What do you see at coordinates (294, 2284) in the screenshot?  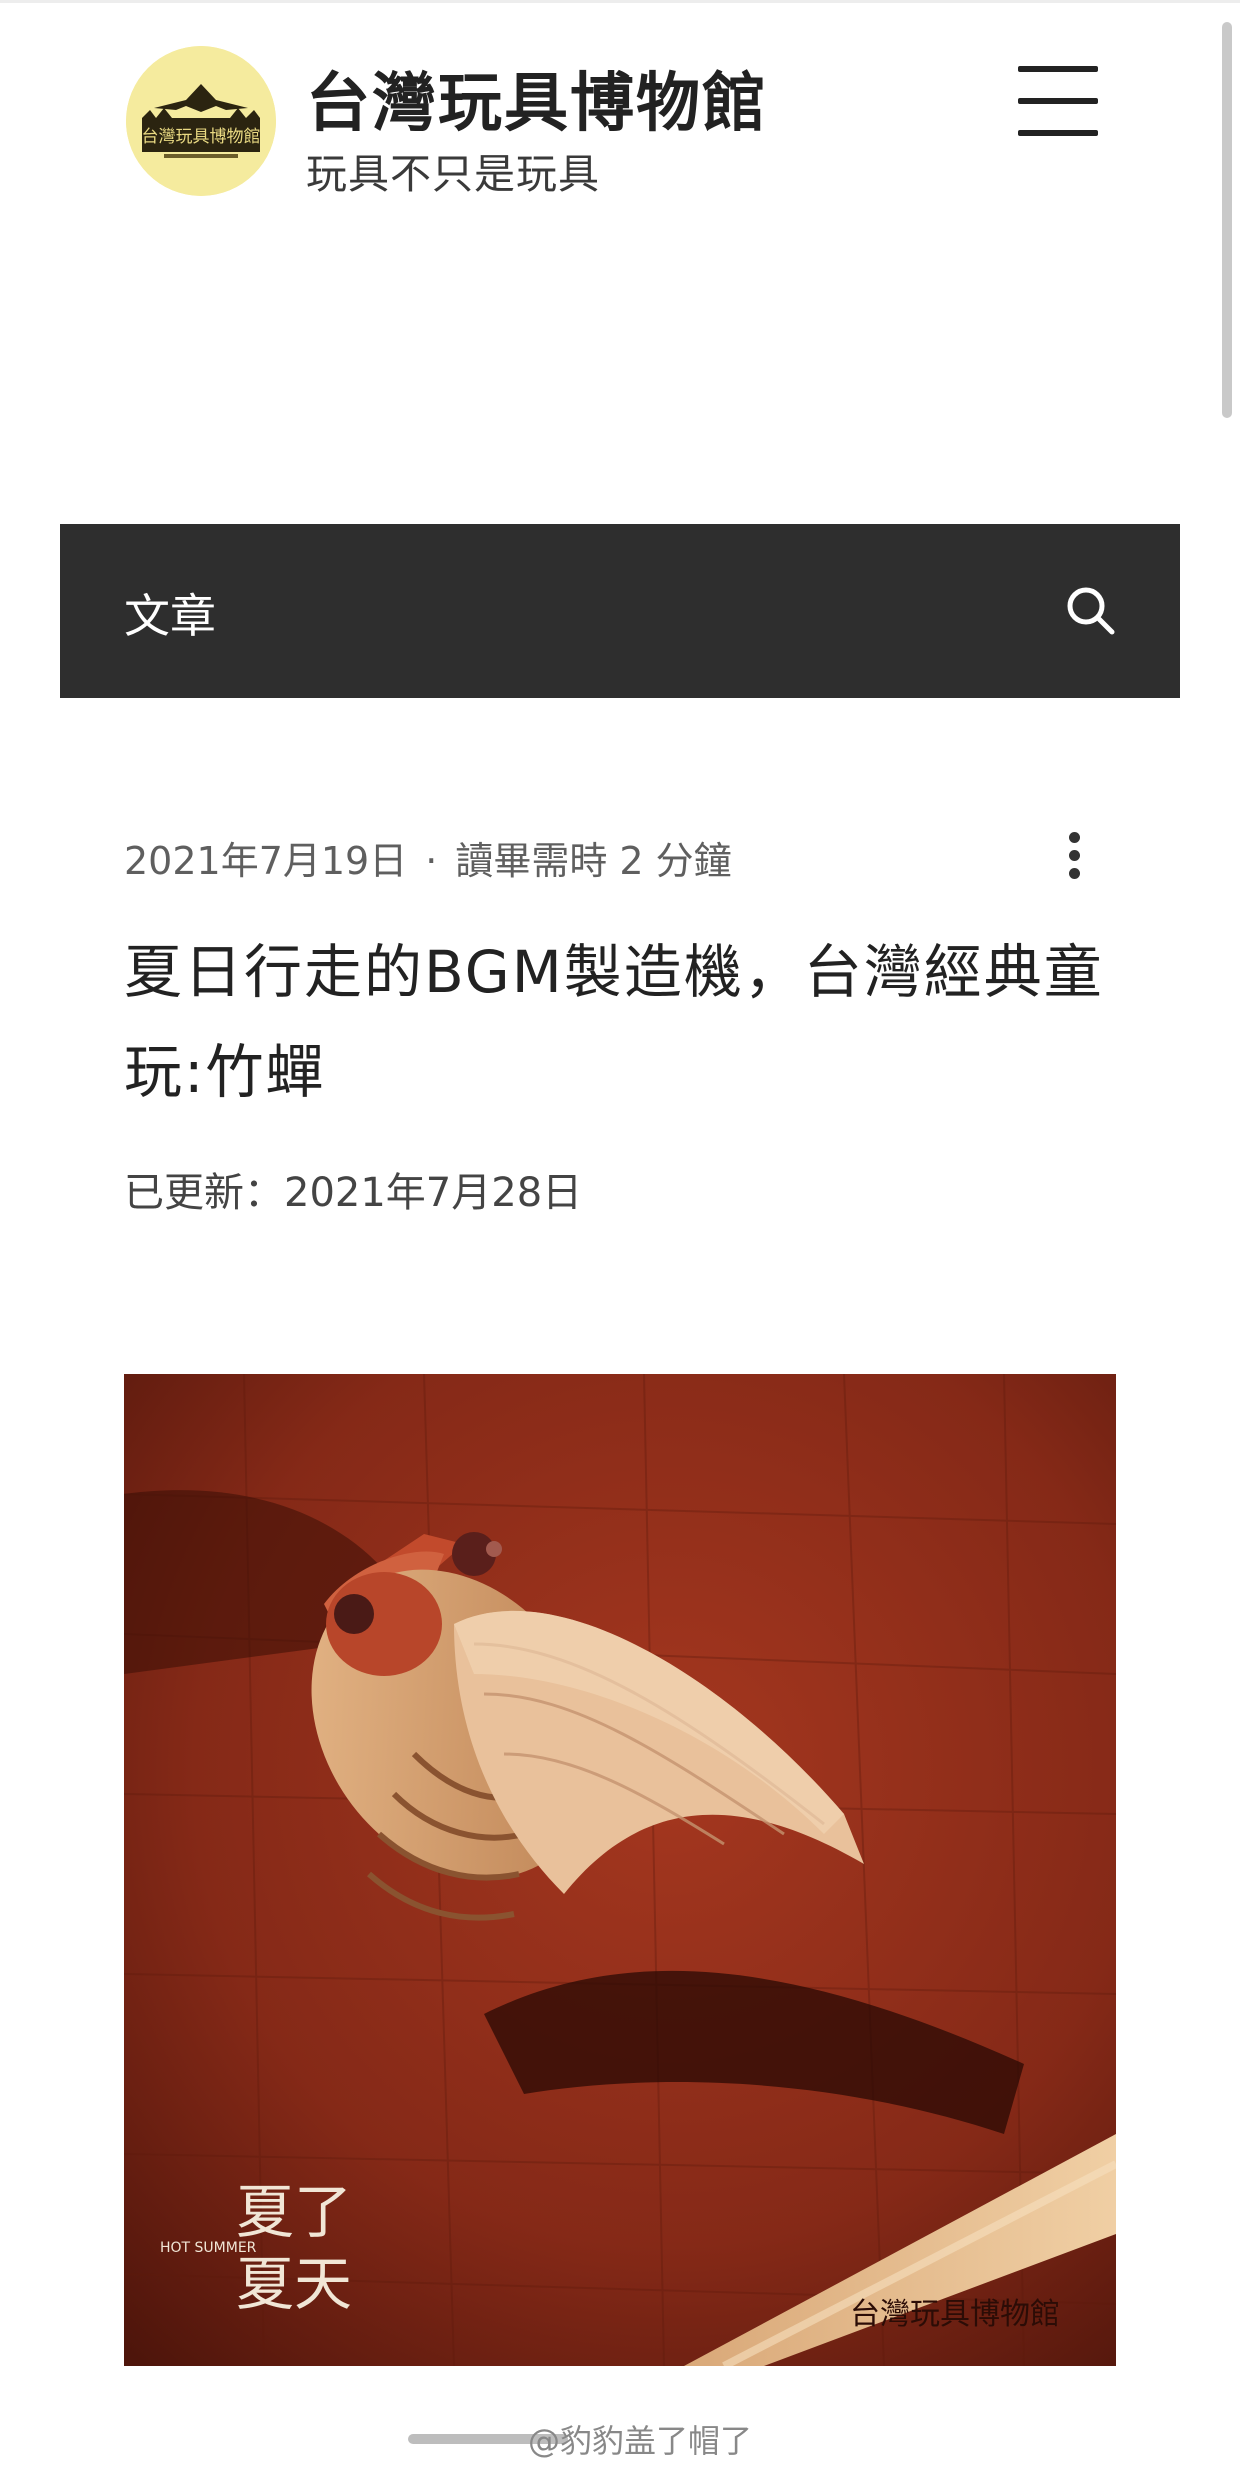 I see `svg-text: 夏天` at bounding box center [294, 2284].